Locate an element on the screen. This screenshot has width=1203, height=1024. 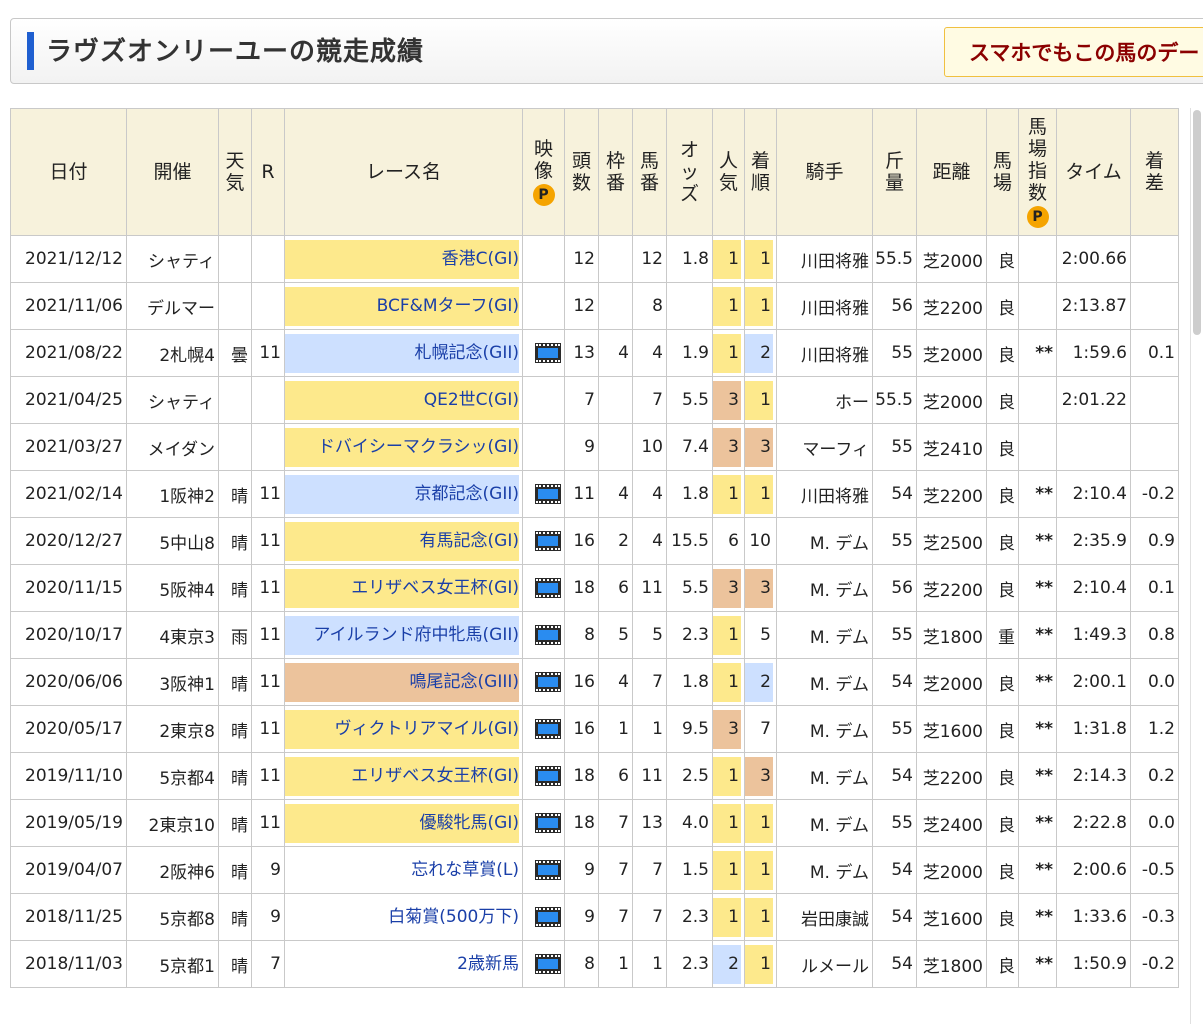
race-date-link: 2019/04/07 is located at coordinates (68, 870).